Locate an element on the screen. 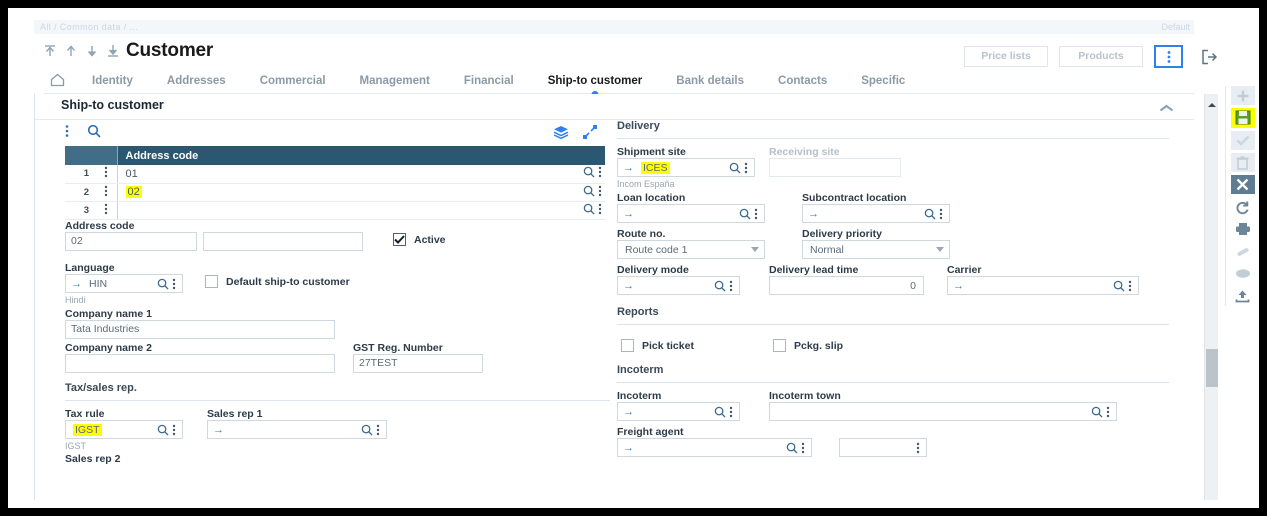  last-record-icon is located at coordinates (113, 53).